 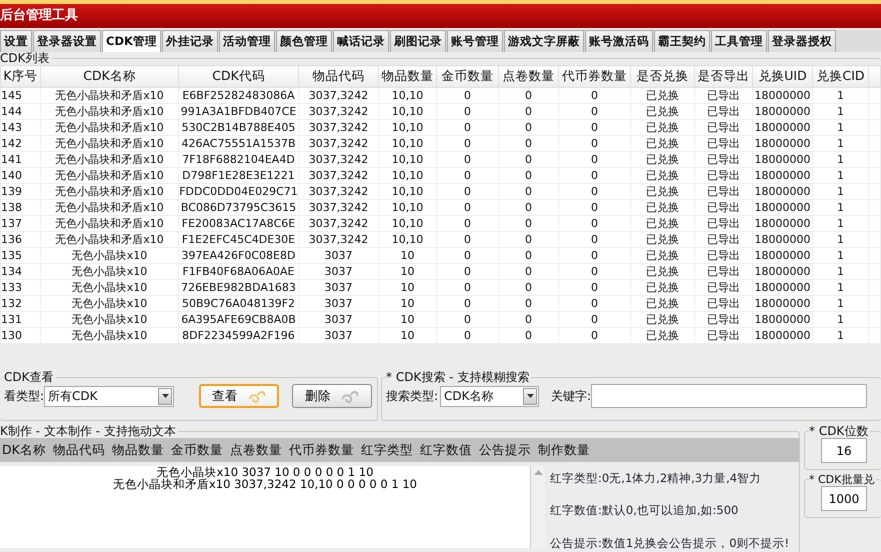 I want to click on table-cell: 991A3A1BFDB407CE, so click(x=238, y=112).